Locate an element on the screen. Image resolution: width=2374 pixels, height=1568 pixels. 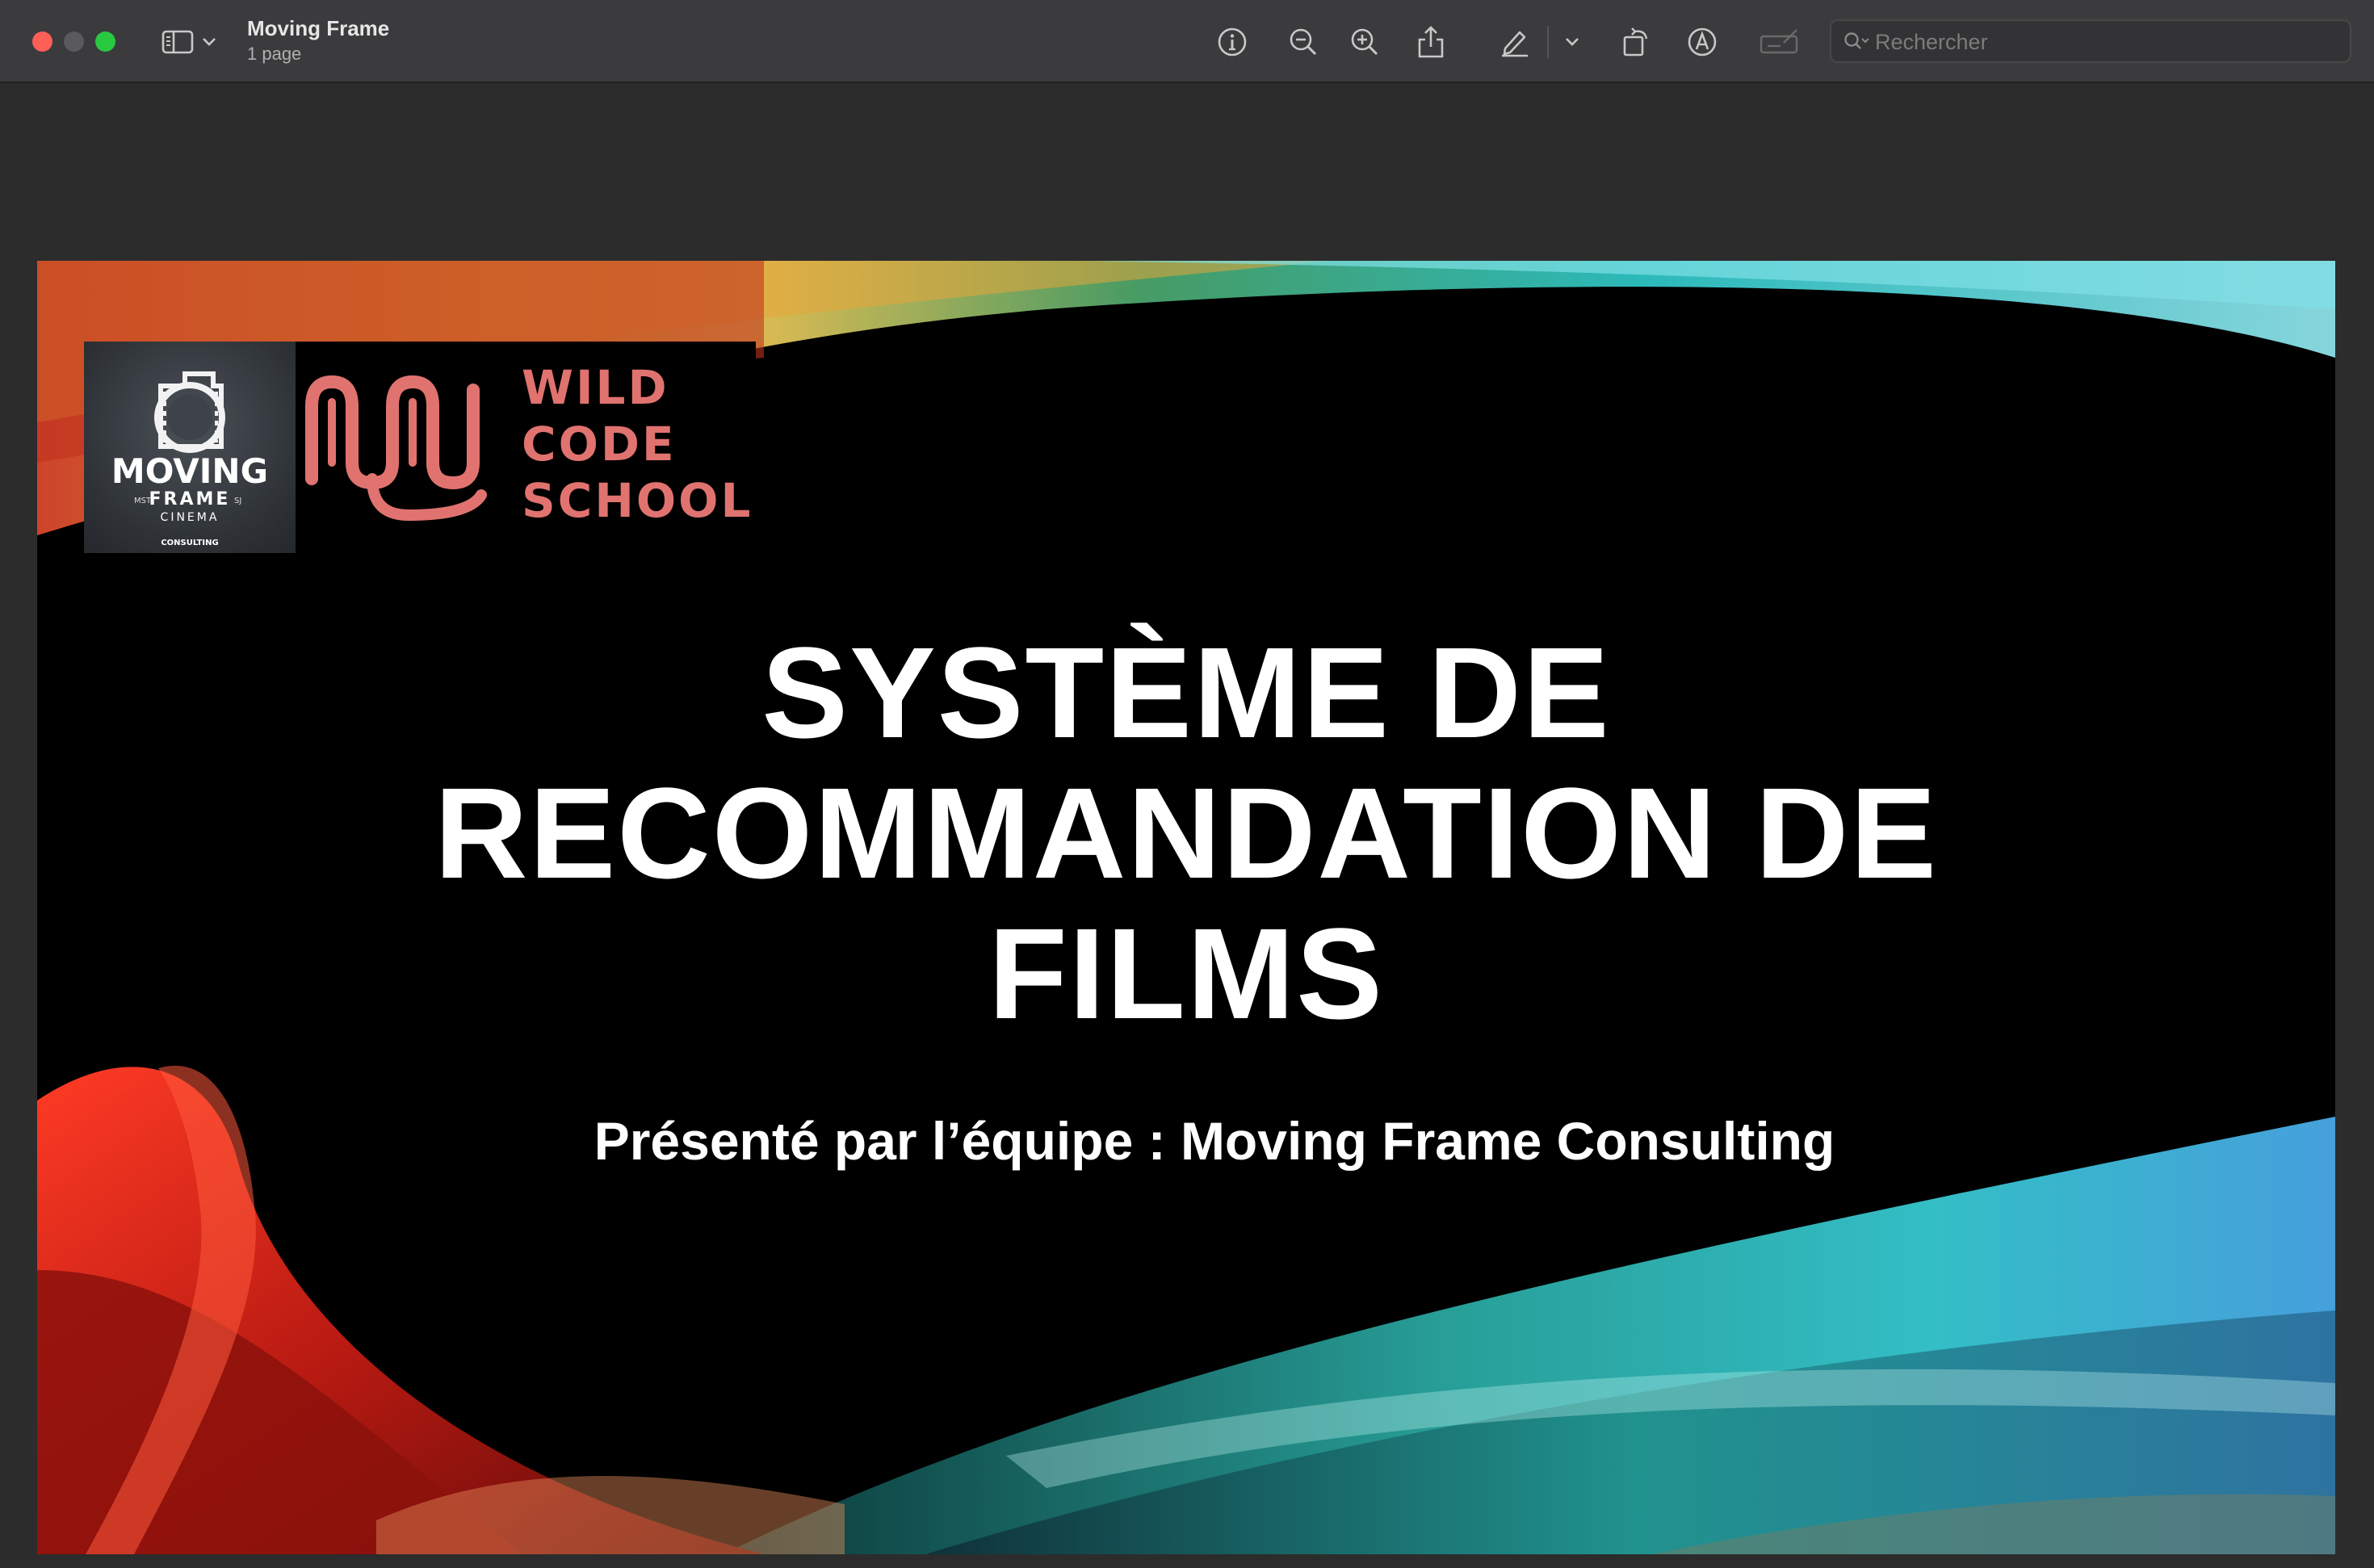
logo-moving-text: MOVING is located at coordinates (189, 471).